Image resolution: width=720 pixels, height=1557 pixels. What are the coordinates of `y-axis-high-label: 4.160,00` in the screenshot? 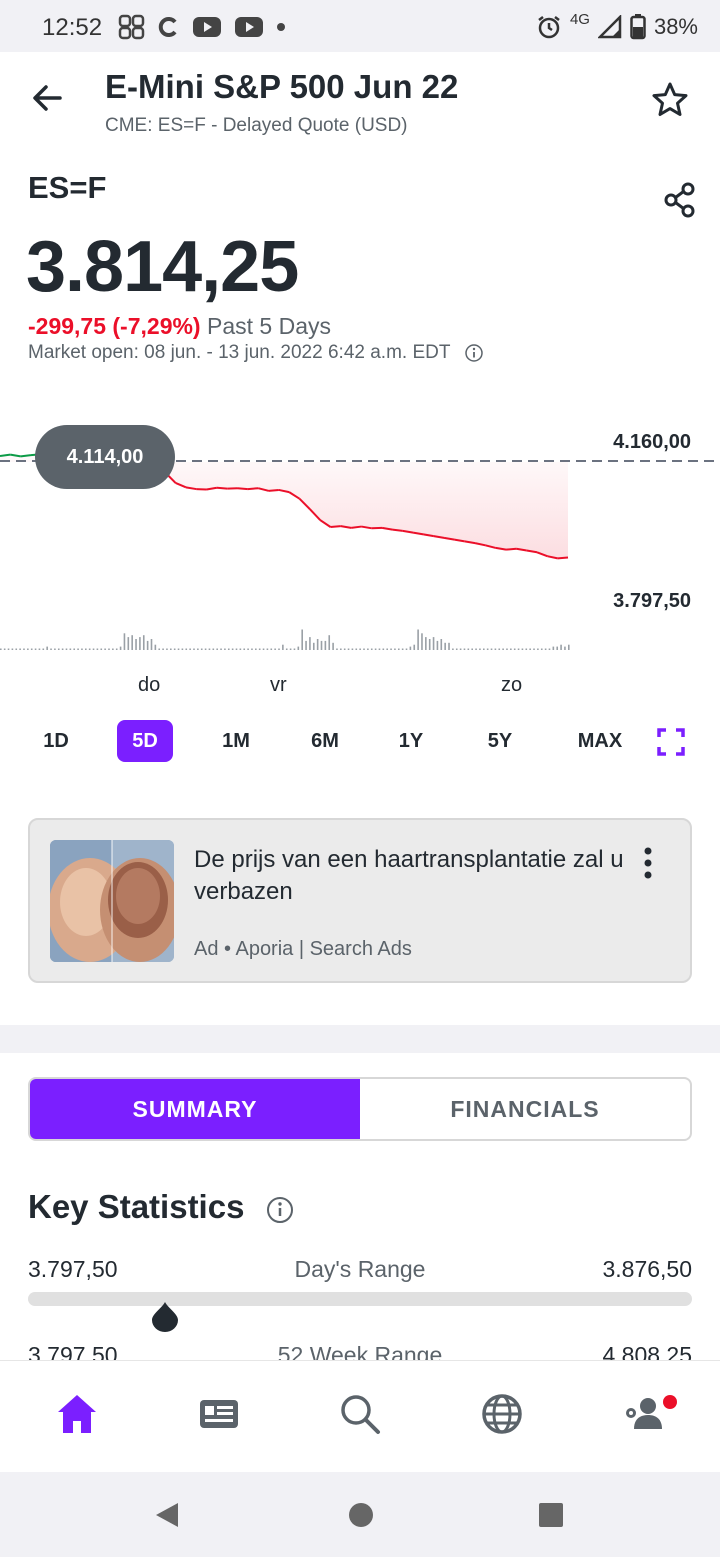 It's located at (652, 442).